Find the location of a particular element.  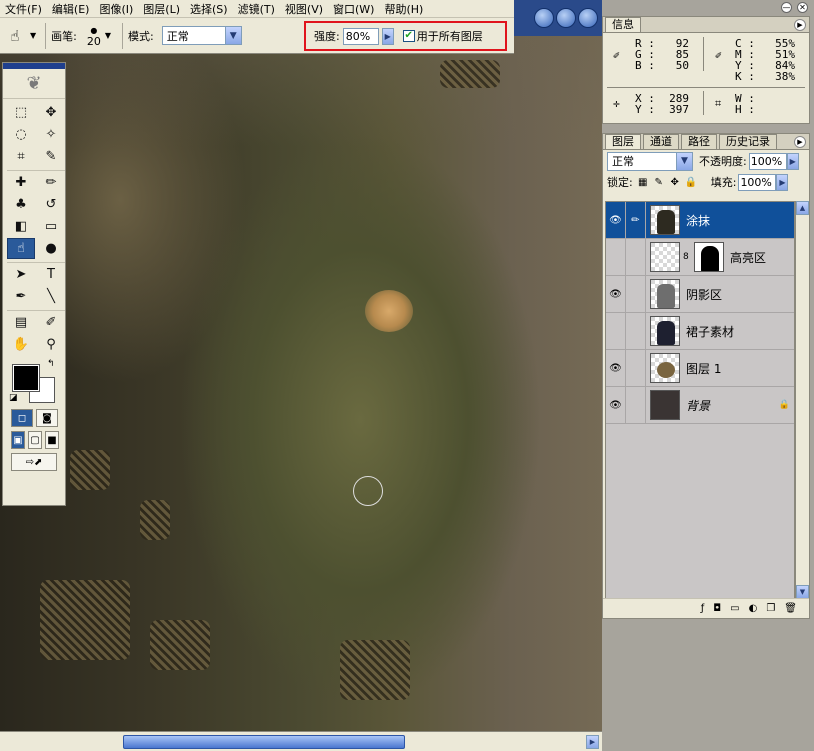

layer-row-layer1: 👁 图层 1 is located at coordinates (700, 368).